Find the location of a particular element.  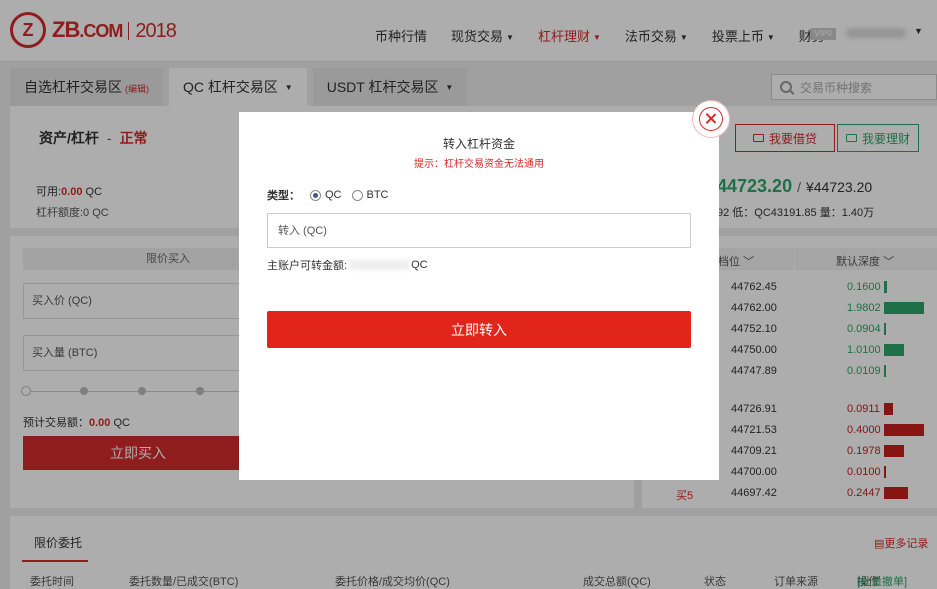

transfer-amount-input is located at coordinates (479, 230).